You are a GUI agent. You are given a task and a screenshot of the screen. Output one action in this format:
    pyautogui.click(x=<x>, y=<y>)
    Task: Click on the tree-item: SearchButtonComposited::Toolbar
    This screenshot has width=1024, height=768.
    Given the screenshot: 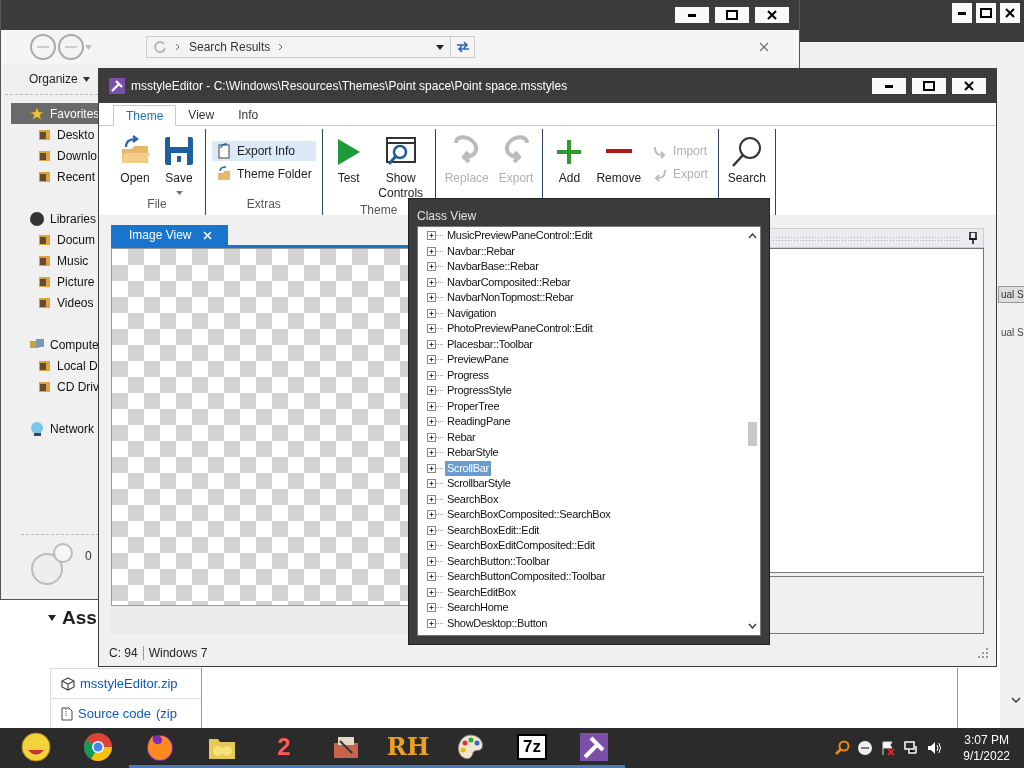 What is the action you would take?
    pyautogui.click(x=526, y=577)
    